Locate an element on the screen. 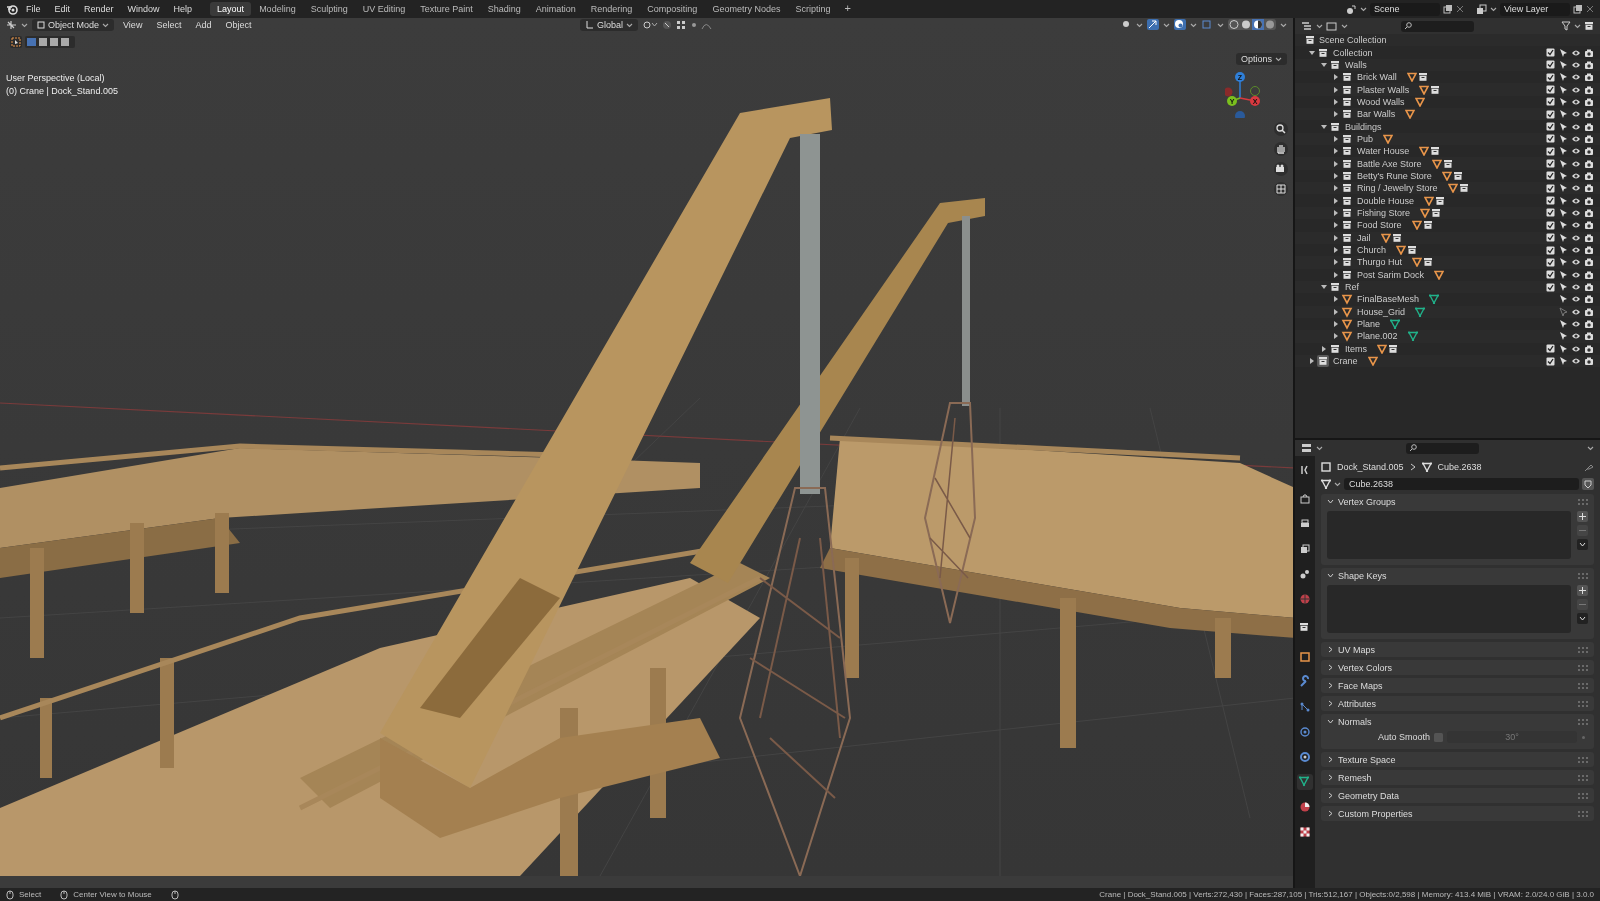  tree-item: Church is located at coordinates (1371, 250).